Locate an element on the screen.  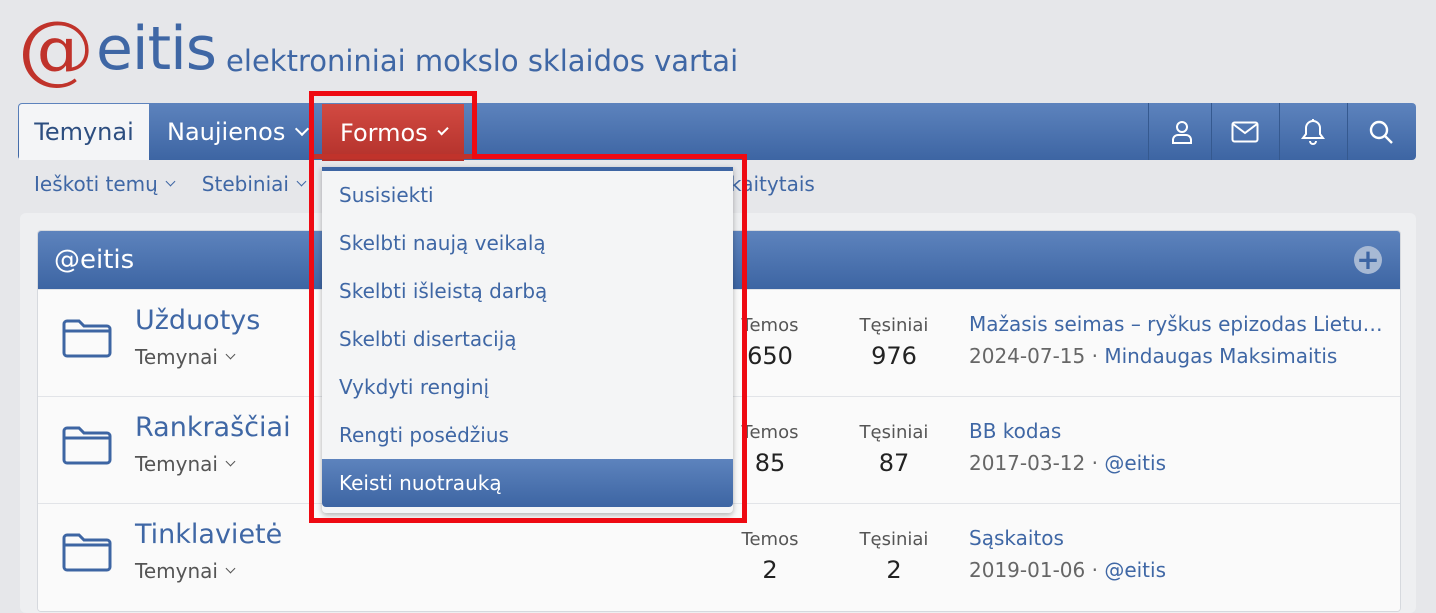
mail-icon is located at coordinates (1244, 131).